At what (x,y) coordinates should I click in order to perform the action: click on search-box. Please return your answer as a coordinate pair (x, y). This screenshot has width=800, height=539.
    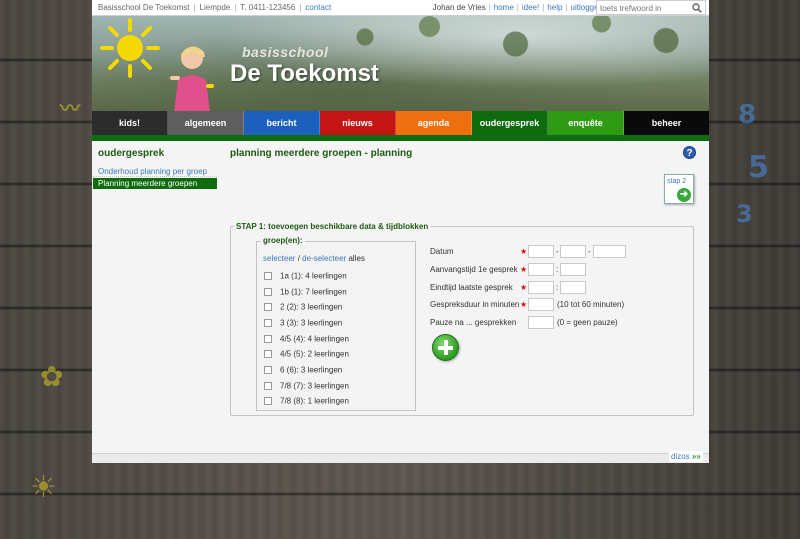
    Looking at the image, I should click on (651, 7).